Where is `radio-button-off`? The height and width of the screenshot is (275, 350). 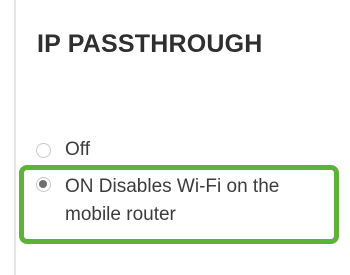
radio-button-off is located at coordinates (43, 150).